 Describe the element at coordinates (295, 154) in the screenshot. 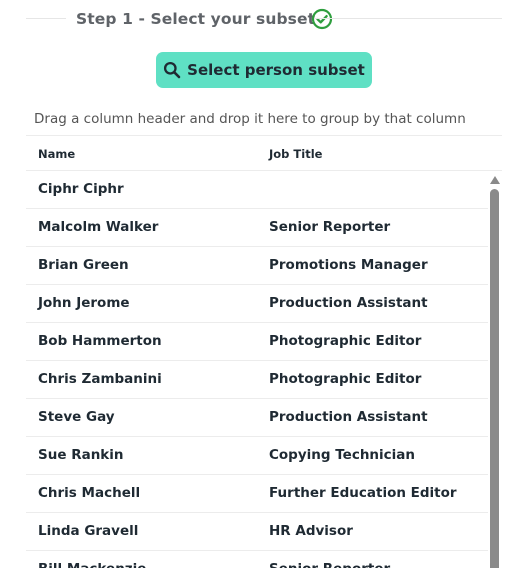

I see `column-header-job-title: Job Title` at that location.